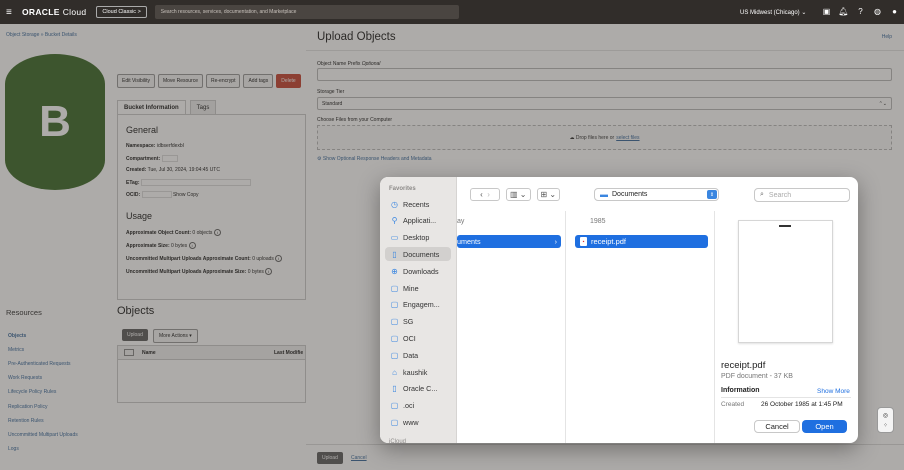  What do you see at coordinates (418, 322) in the screenshot?
I see `sidebar-item-sg: ▢ SG` at bounding box center [418, 322].